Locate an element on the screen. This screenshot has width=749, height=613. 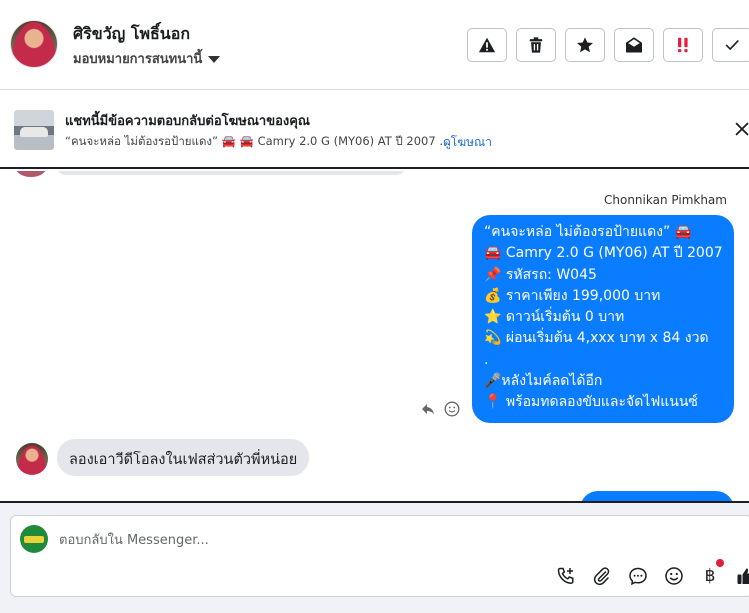
header-actions is located at coordinates (608, 45).